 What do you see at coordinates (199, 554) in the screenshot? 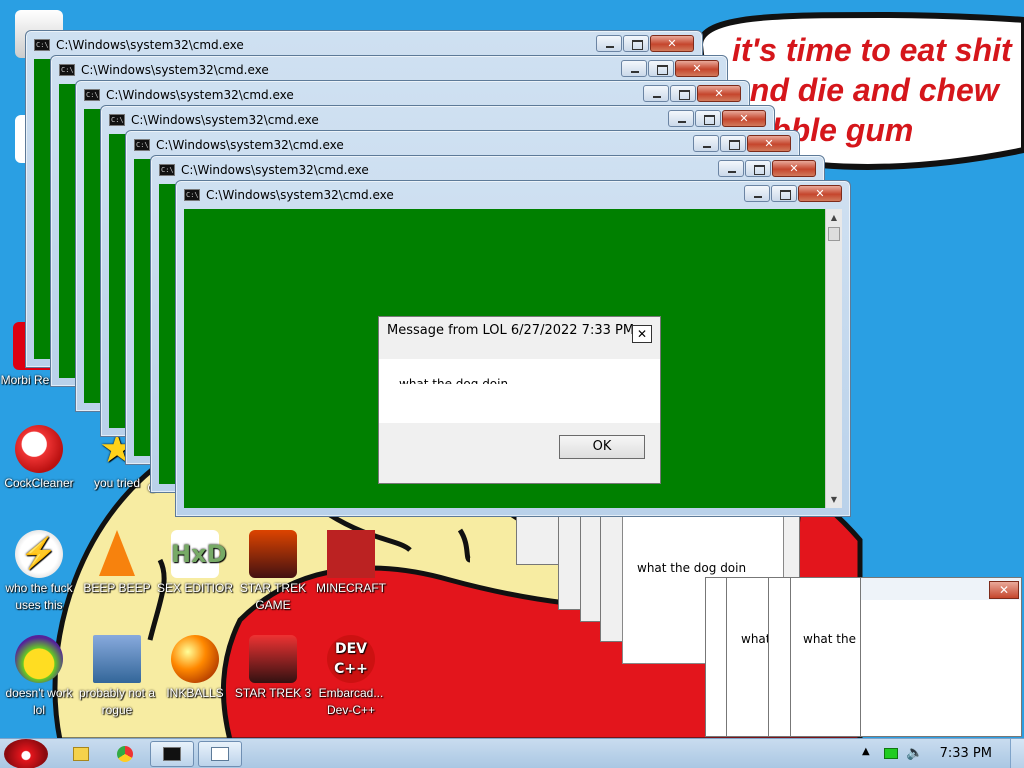
I see `hxd-icon: HxD` at bounding box center [199, 554].